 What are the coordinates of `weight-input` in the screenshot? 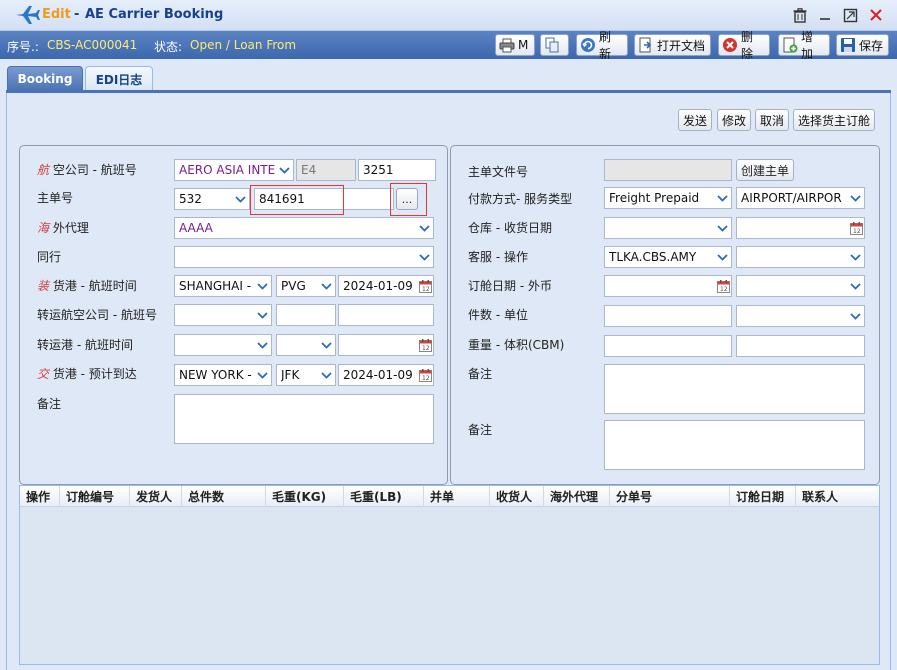 It's located at (668, 346).